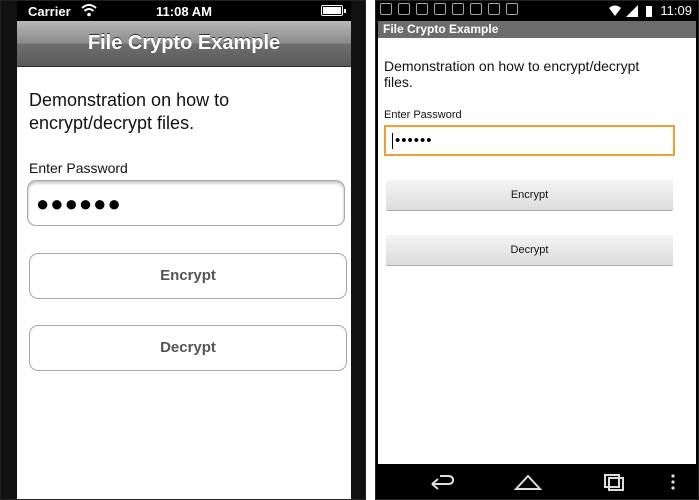 The width and height of the screenshot is (699, 500). Describe the element at coordinates (529, 140) in the screenshot. I see `password-field: ••••••` at that location.